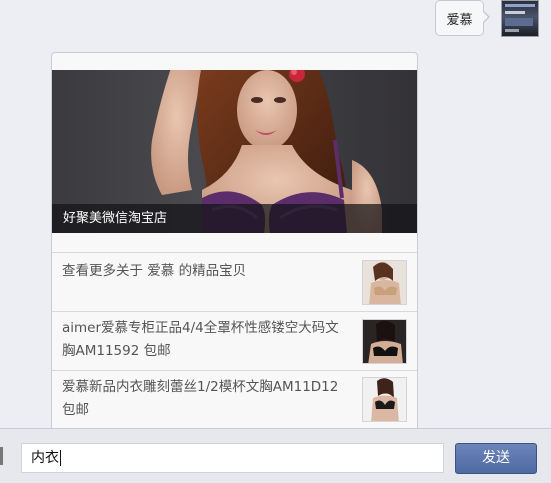  Describe the element at coordinates (200, 398) in the screenshot. I see `list-item-title: 爱慕新品内衣雕刻蕾丝1/2模杯文胸AM11D12 包邮` at that location.